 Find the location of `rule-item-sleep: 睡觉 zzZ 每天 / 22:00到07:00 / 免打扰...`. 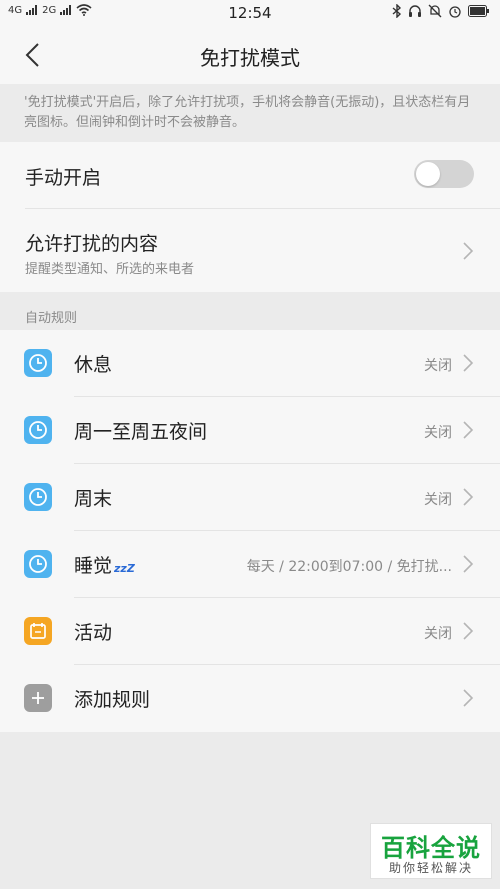

rule-item-sleep: 睡觉 zzZ 每天 / 22:00到07:00 / 免打扰... is located at coordinates (250, 564).